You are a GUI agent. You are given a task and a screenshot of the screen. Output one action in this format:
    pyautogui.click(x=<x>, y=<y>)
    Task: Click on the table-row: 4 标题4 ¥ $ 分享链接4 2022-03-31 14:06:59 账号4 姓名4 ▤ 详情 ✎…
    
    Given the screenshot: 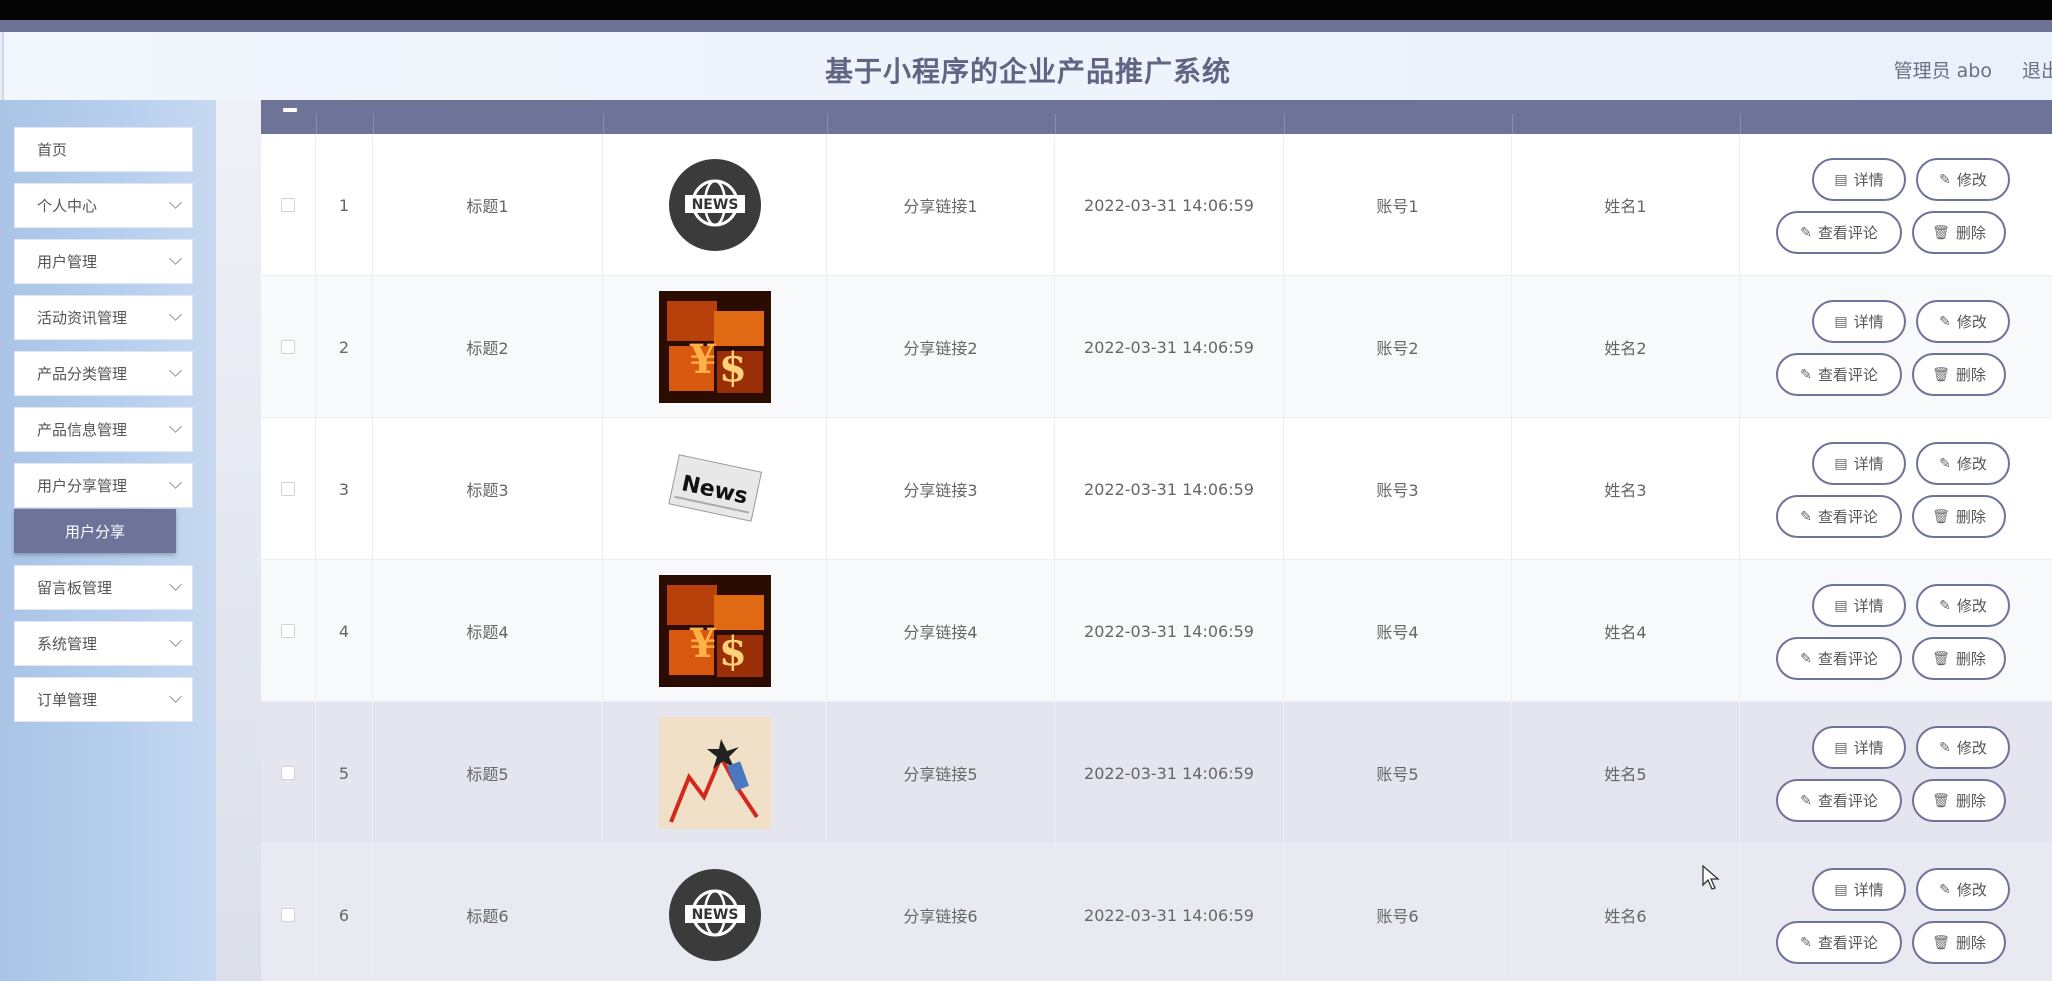 What is the action you would take?
    pyautogui.click(x=1156, y=631)
    